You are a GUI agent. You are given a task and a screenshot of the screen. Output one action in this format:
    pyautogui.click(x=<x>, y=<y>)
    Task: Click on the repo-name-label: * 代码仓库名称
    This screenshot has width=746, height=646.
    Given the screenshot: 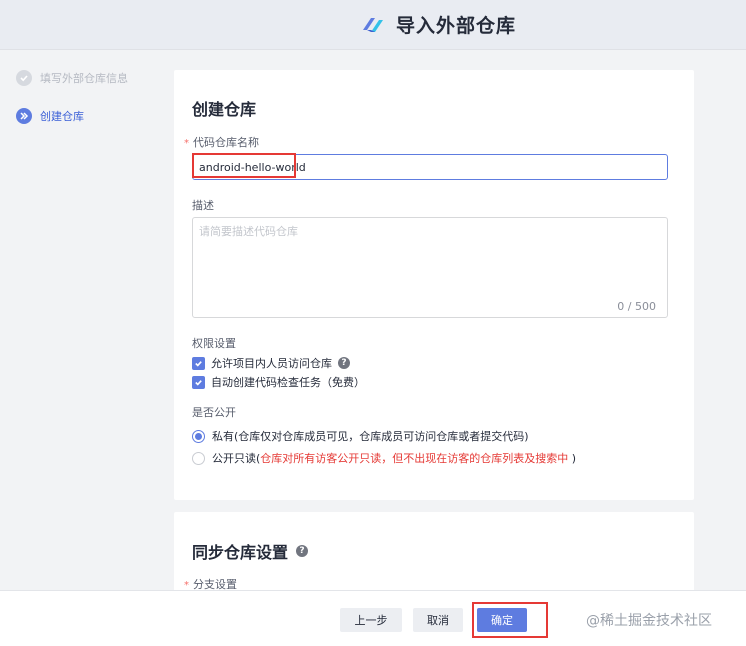 What is the action you would take?
    pyautogui.click(x=221, y=142)
    